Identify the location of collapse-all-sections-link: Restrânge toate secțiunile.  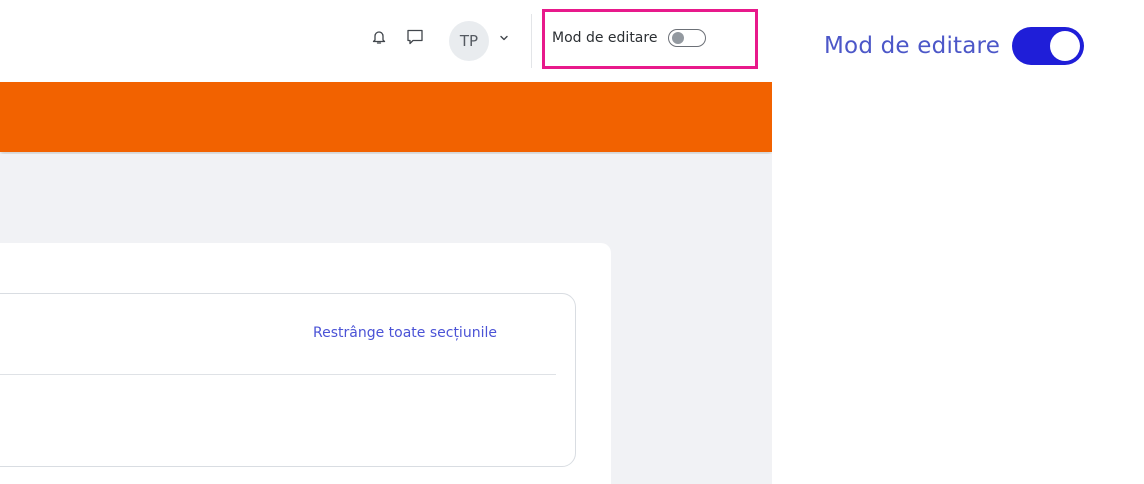
(405, 333).